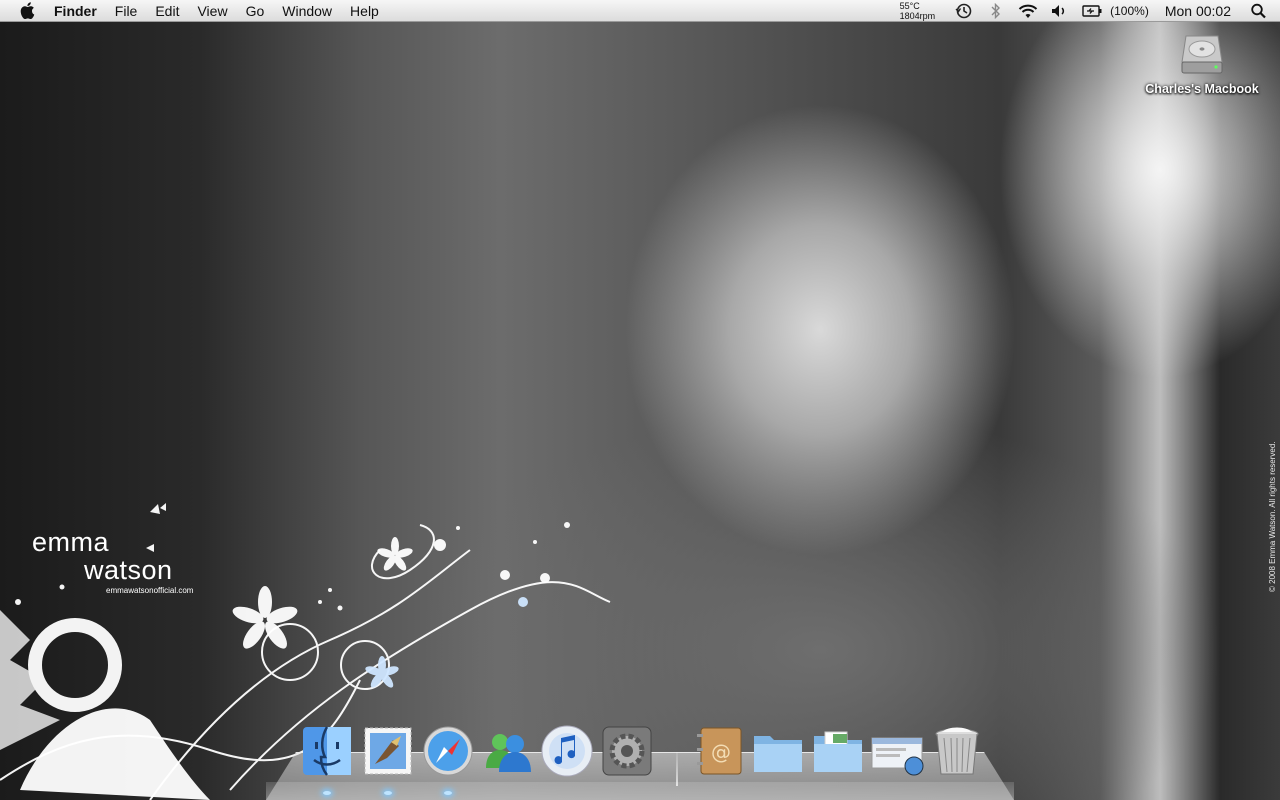  I want to click on menu-window: Window, so click(307, 11).